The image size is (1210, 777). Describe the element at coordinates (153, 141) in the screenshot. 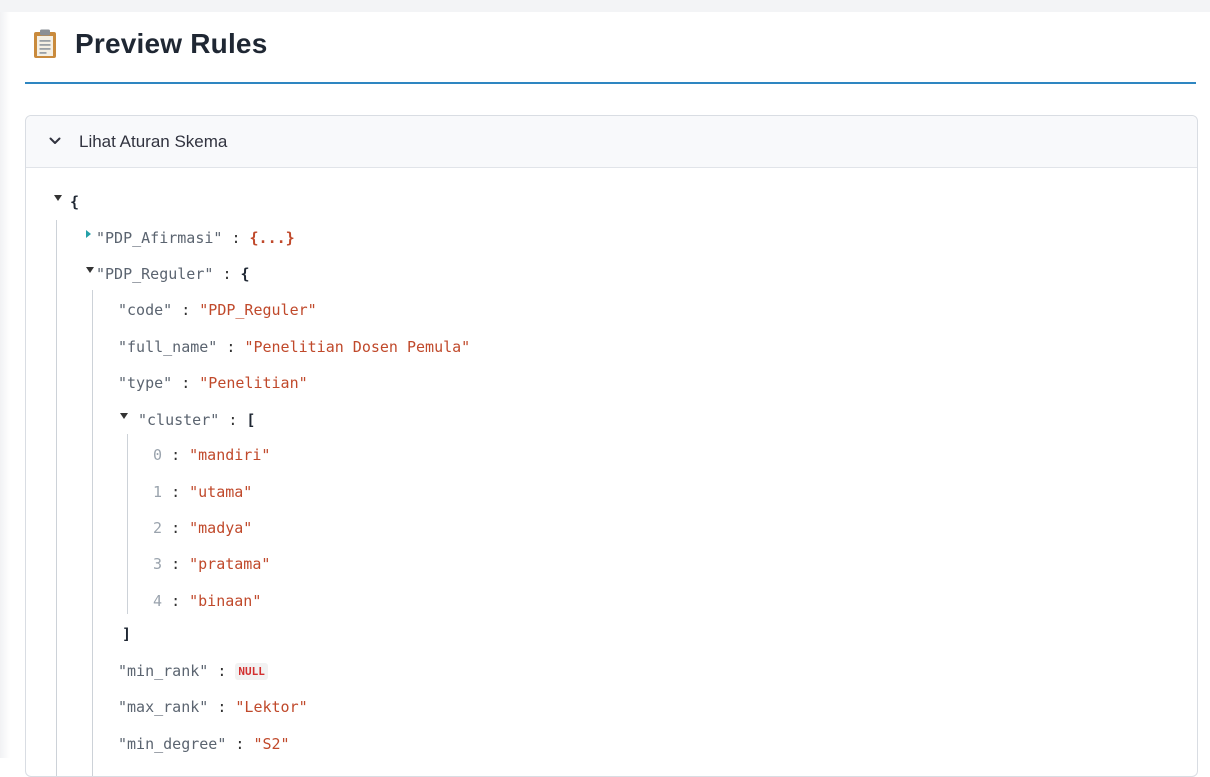

I see `expander-label: Lihat Aturan Skema` at that location.